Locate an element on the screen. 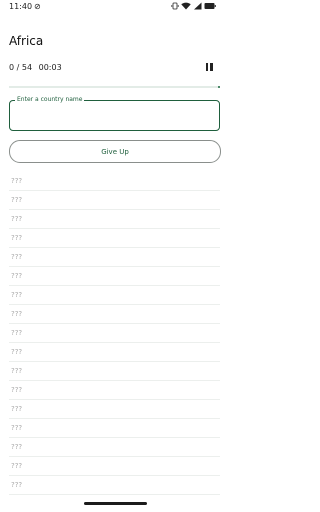 Image resolution: width=320 pixels, height=512 pixels. elapsed-timer: 00:03 is located at coordinates (50, 67).